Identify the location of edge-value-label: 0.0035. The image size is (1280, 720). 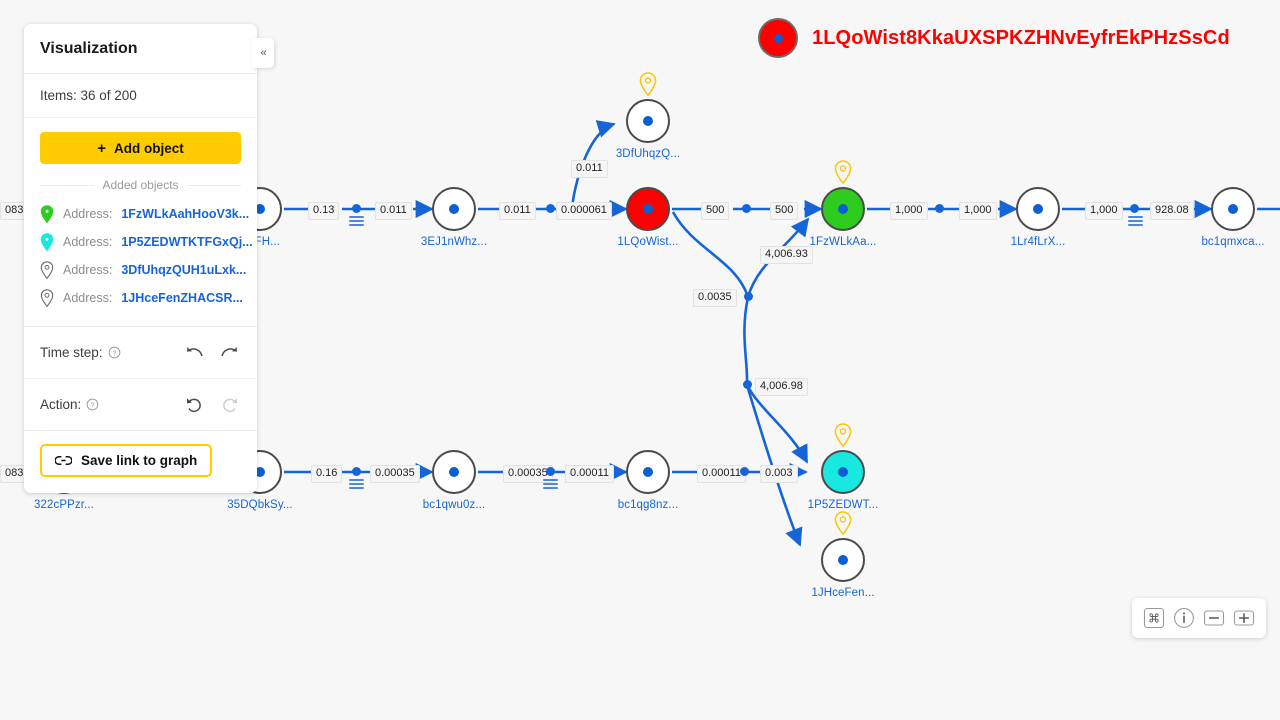
(715, 298).